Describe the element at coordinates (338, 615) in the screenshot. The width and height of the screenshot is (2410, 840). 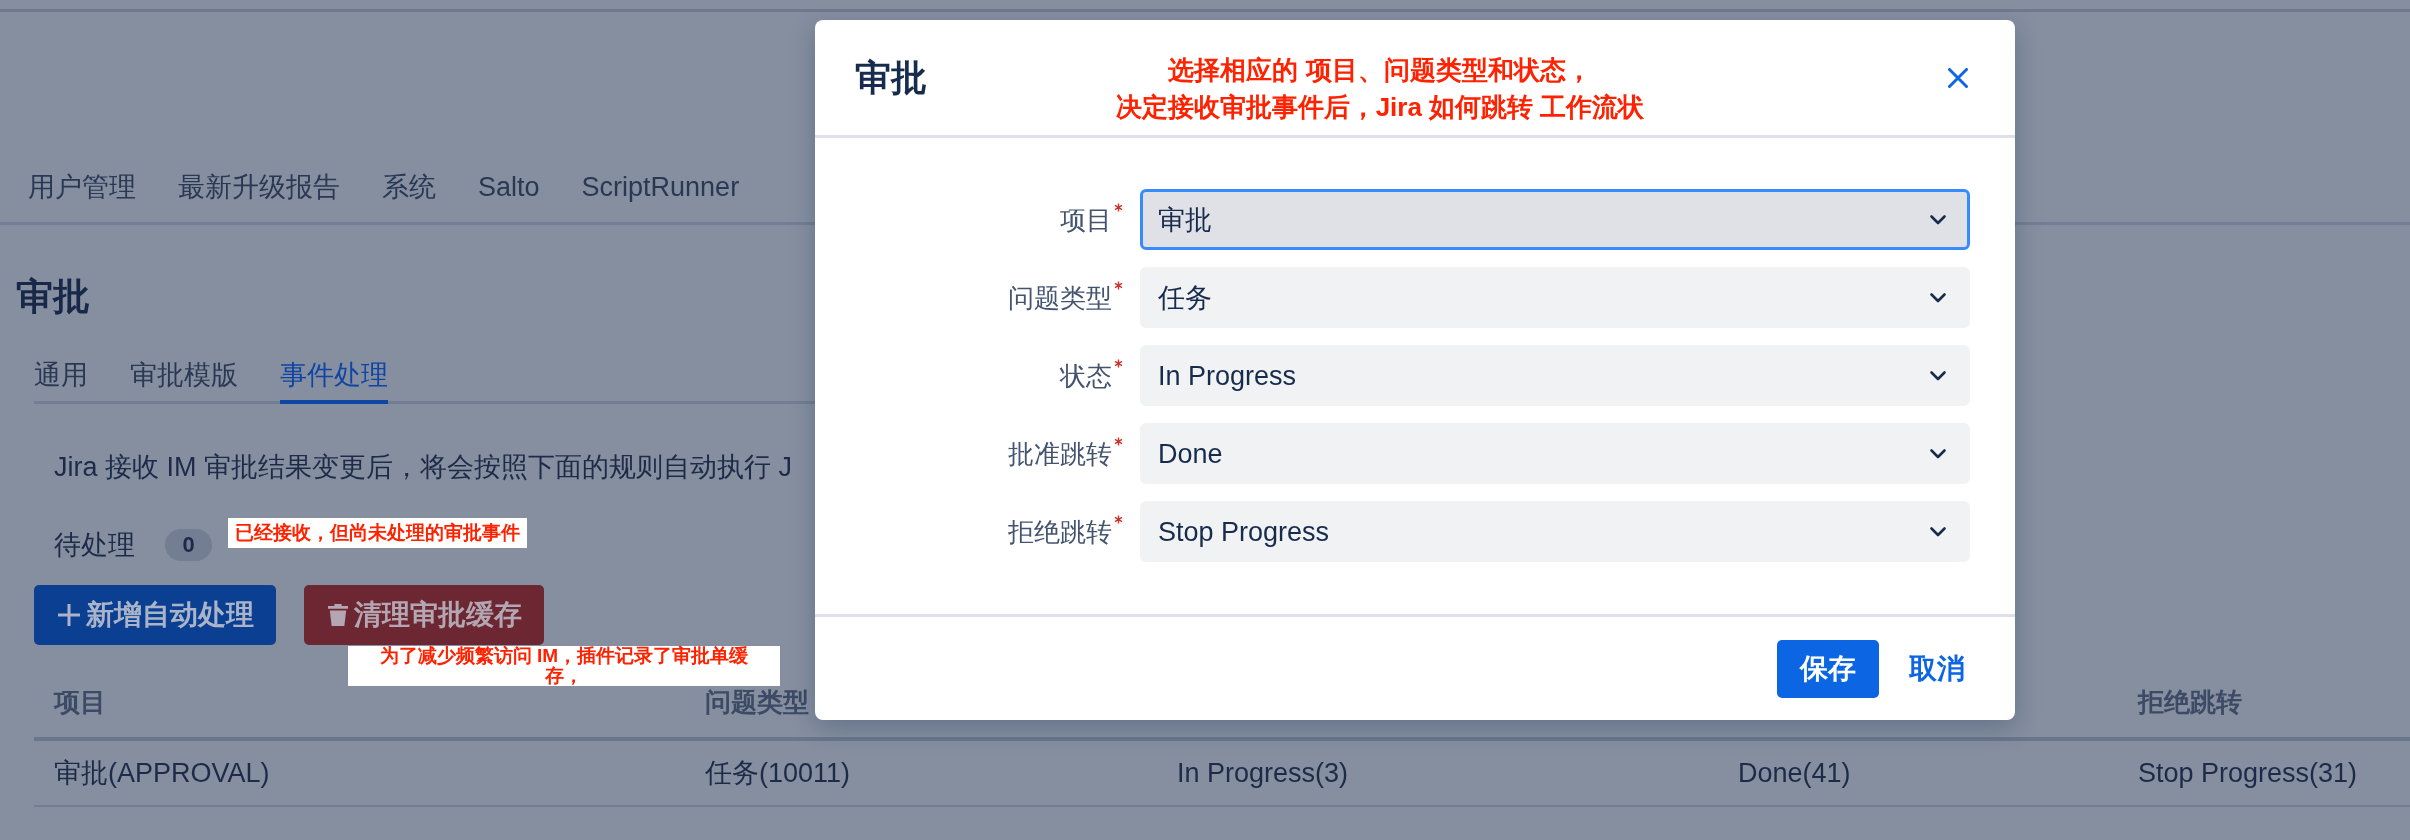
I see `trash-icon` at that location.